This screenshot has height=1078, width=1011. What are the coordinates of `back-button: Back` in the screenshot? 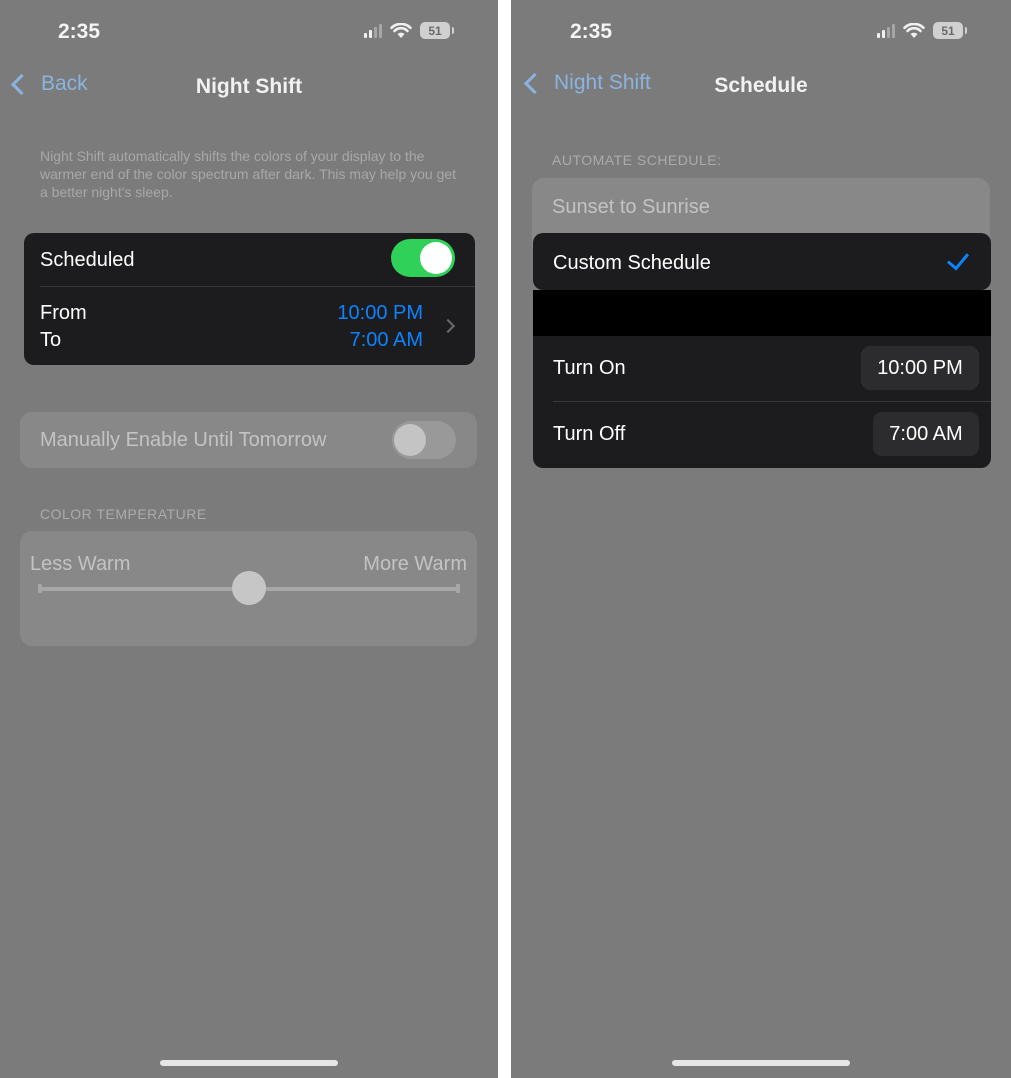 It's located at (49, 84).